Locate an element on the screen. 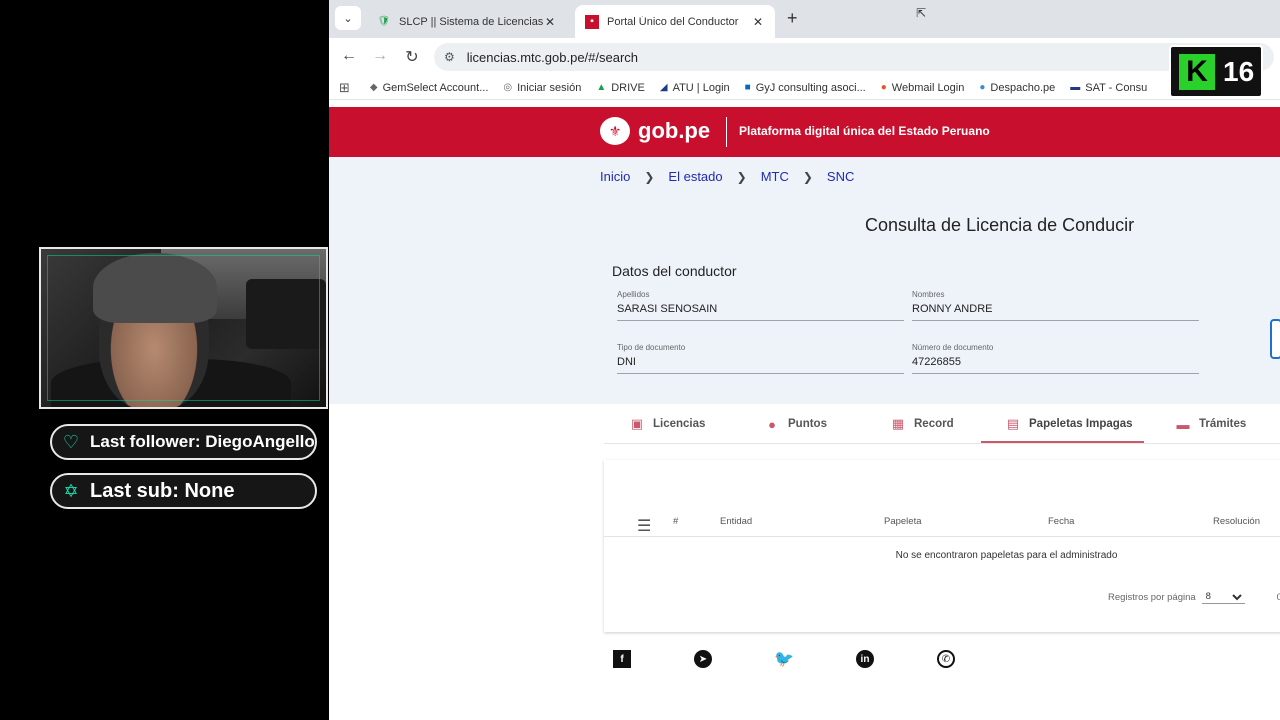 Image resolution: width=1280 pixels, height=720 pixels. apps-grid-icon: ⊞ is located at coordinates (344, 88).